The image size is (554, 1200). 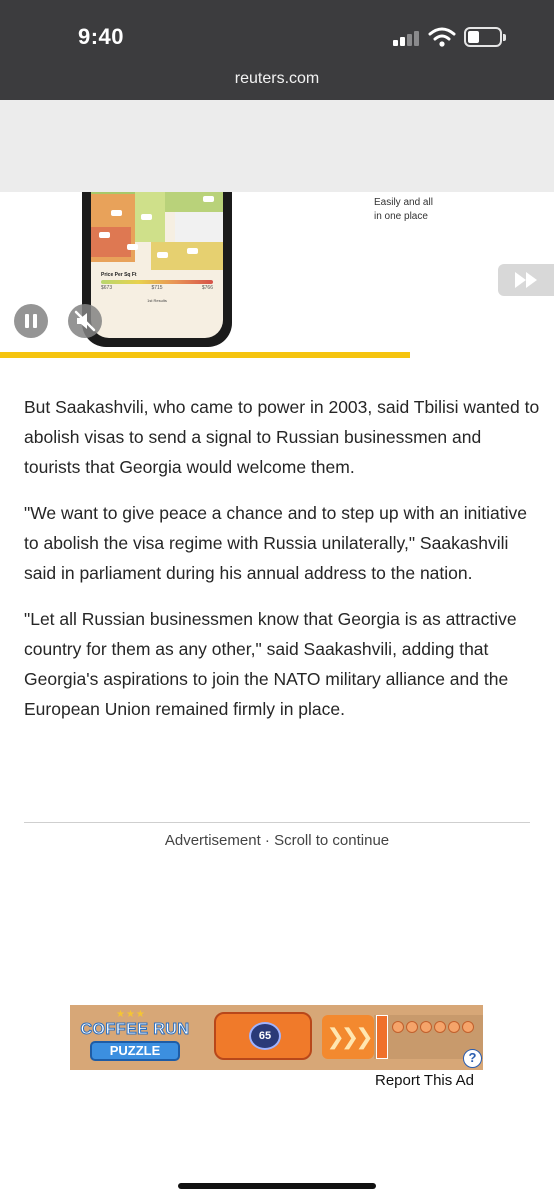 What do you see at coordinates (382, 1037) in the screenshot?
I see `track-marker` at bounding box center [382, 1037].